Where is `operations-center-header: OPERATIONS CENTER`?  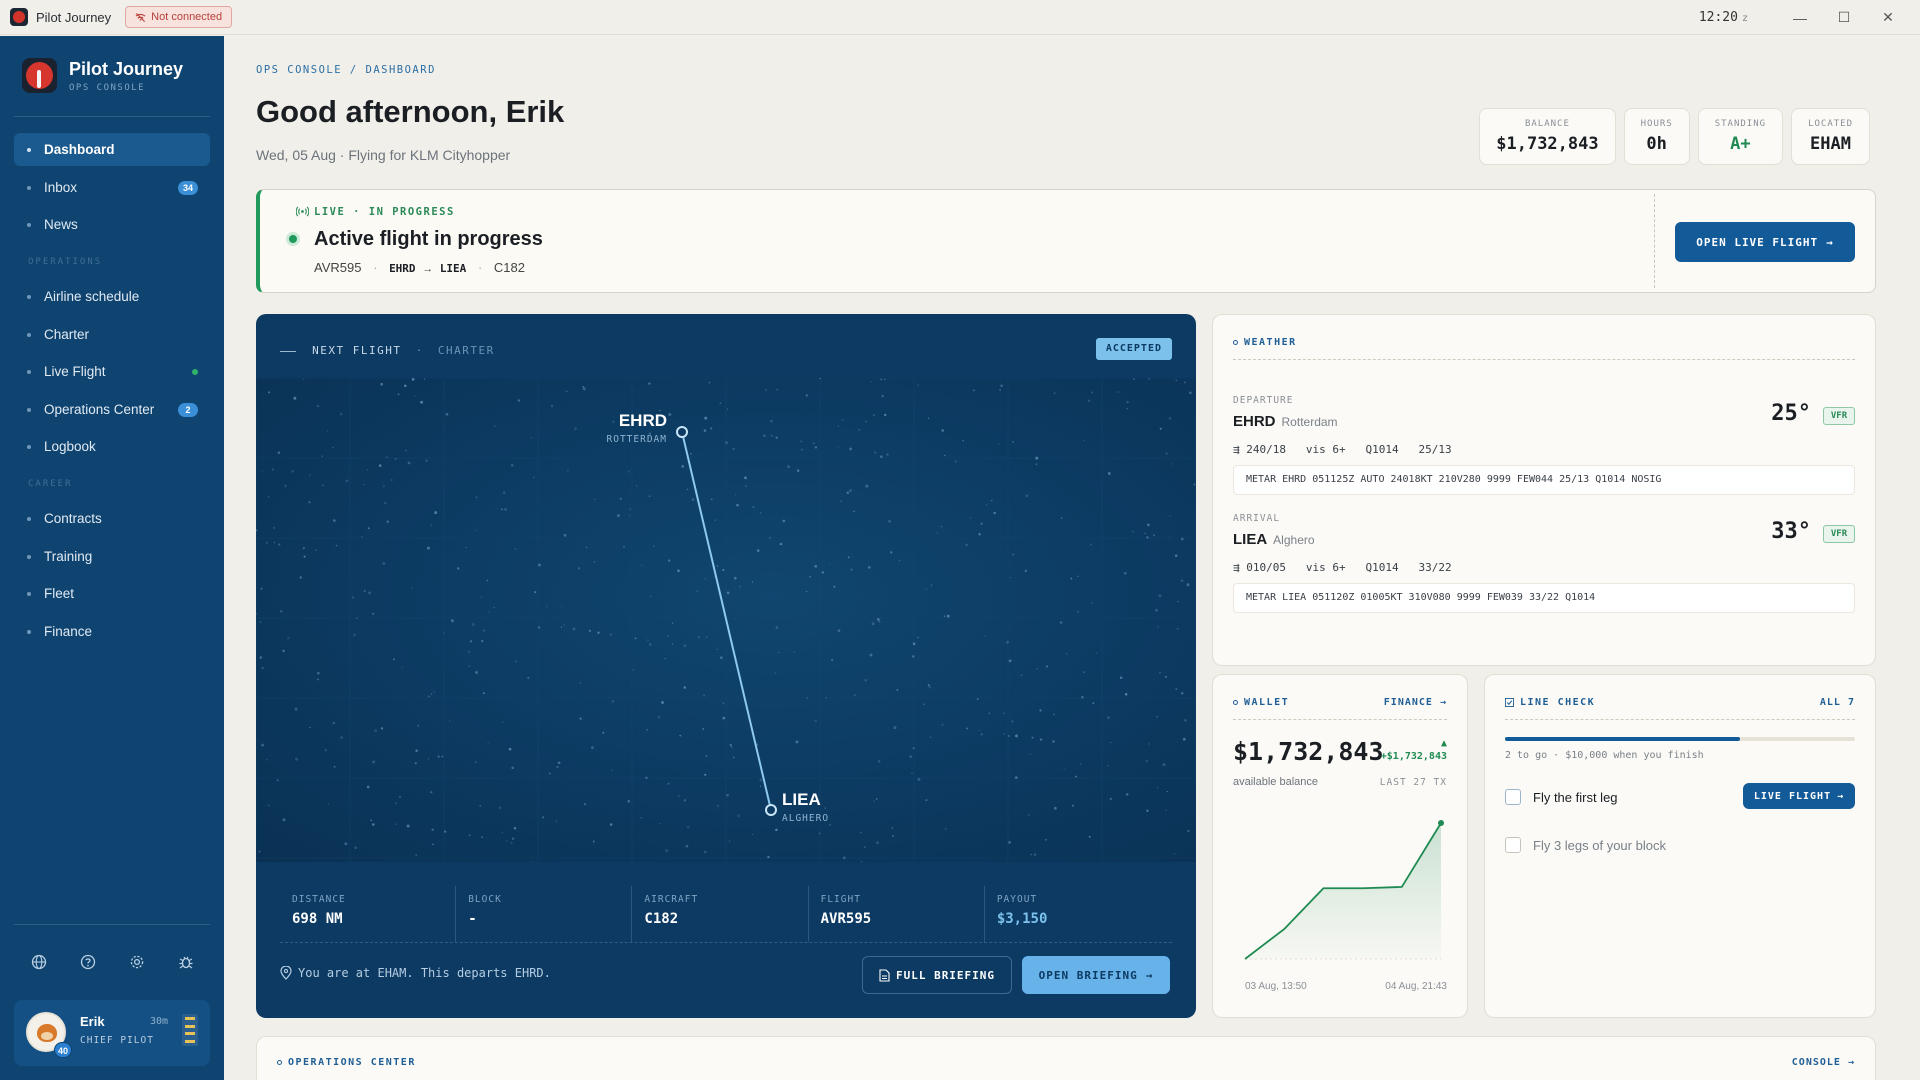
operations-center-header: OPERATIONS CENTER is located at coordinates (346, 1062).